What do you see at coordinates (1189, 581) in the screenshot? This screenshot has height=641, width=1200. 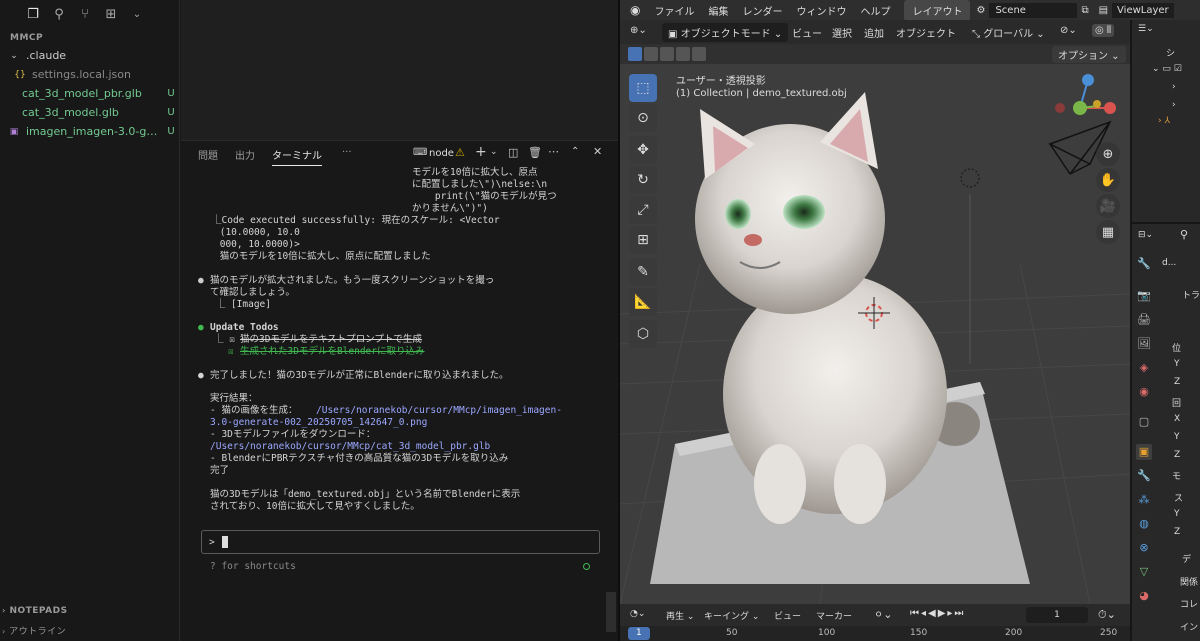 I see `section-header: 関係` at bounding box center [1189, 581].